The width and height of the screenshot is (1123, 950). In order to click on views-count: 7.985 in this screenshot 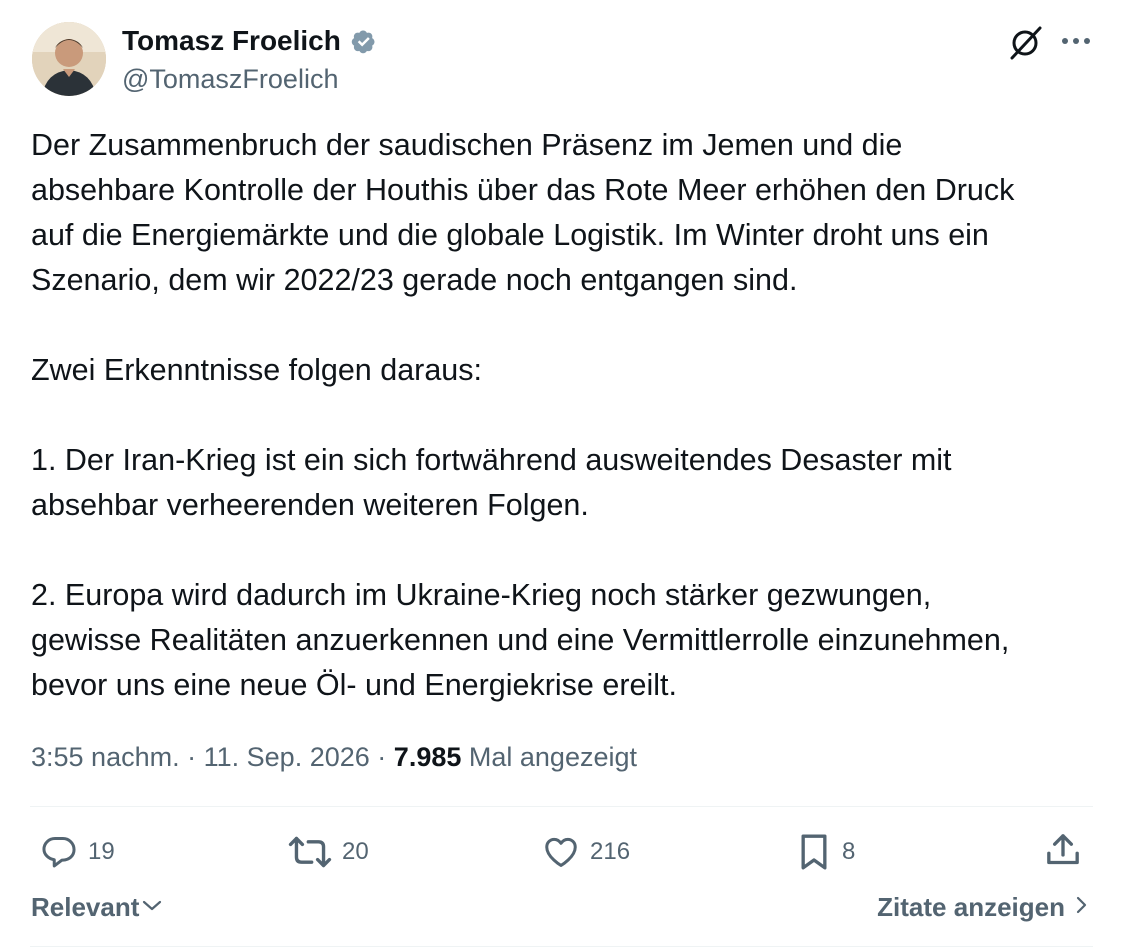, I will do `click(427, 757)`.